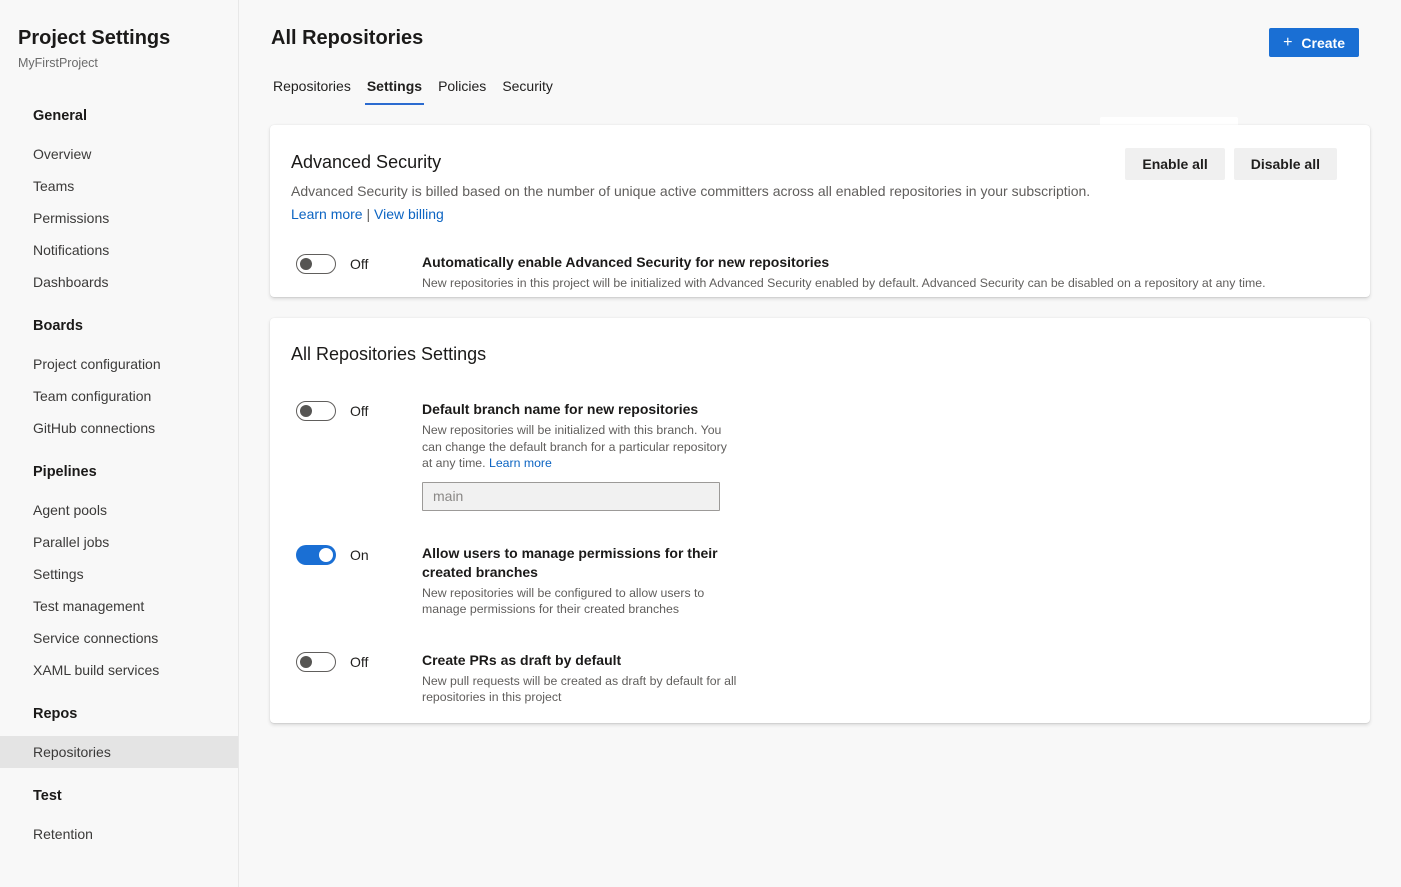 This screenshot has width=1401, height=887. What do you see at coordinates (522, 659) in the screenshot?
I see `draft-pr-setting-title: Create PRs as draft by default` at bounding box center [522, 659].